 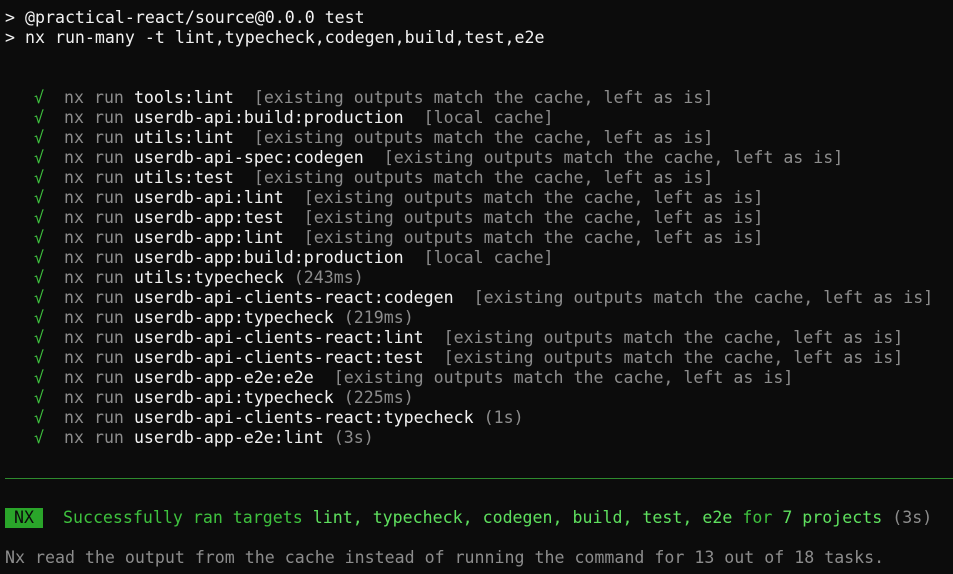 What do you see at coordinates (24, 518) in the screenshot?
I see `nx-badge: NX` at bounding box center [24, 518].